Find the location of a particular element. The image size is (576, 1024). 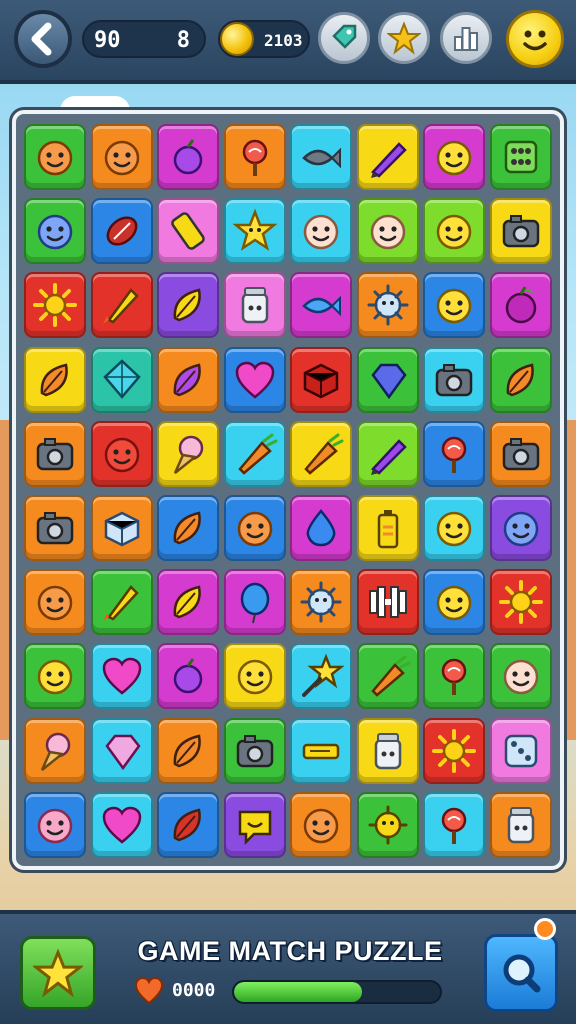

shop-button is located at coordinates (344, 38).